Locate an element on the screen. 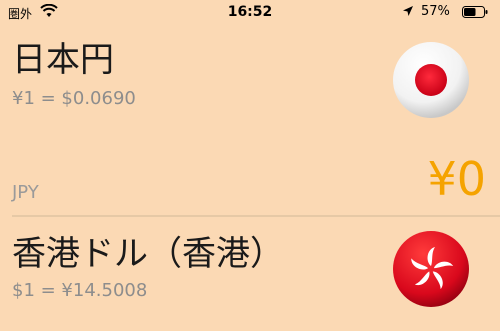 The height and width of the screenshot is (331, 500). amount-display: ¥0 is located at coordinates (456, 179).